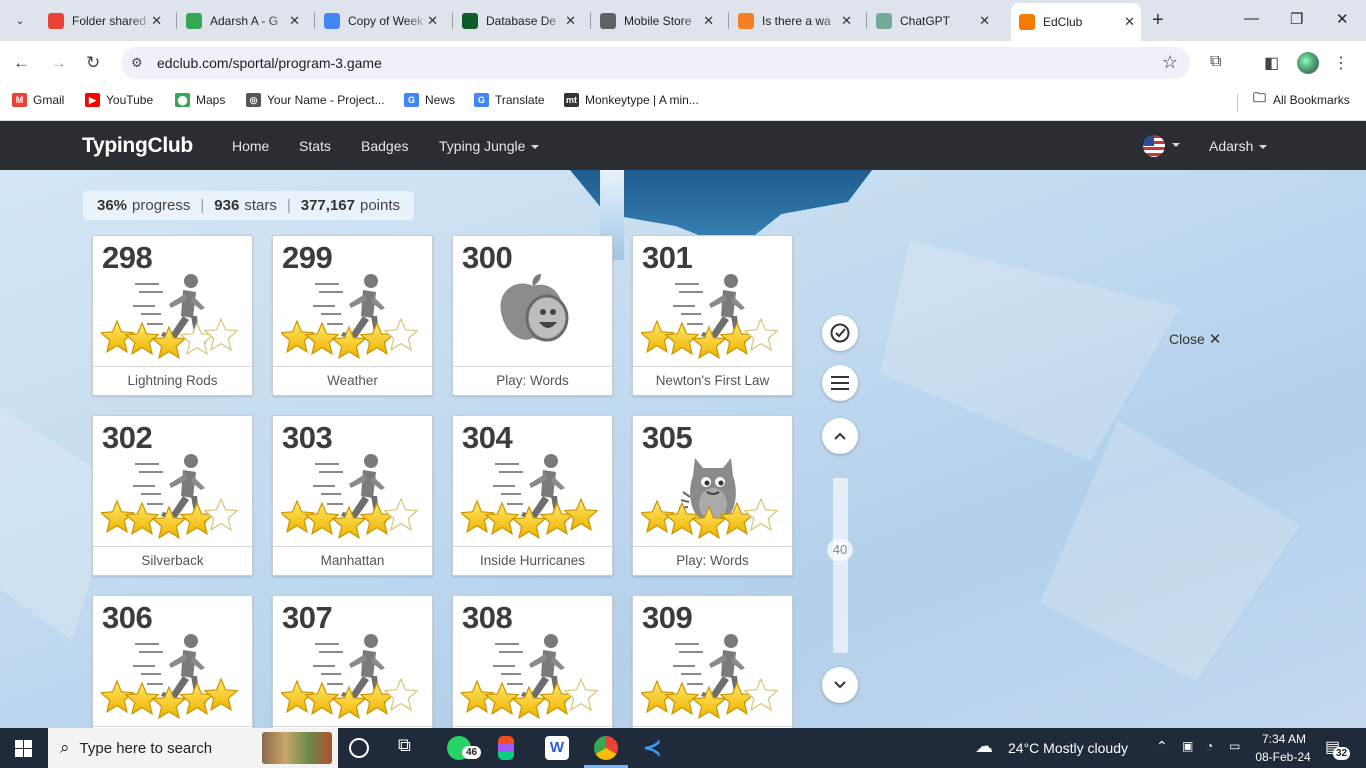 Image resolution: width=1366 pixels, height=768 pixels. I want to click on scroll-up-button, so click(840, 436).